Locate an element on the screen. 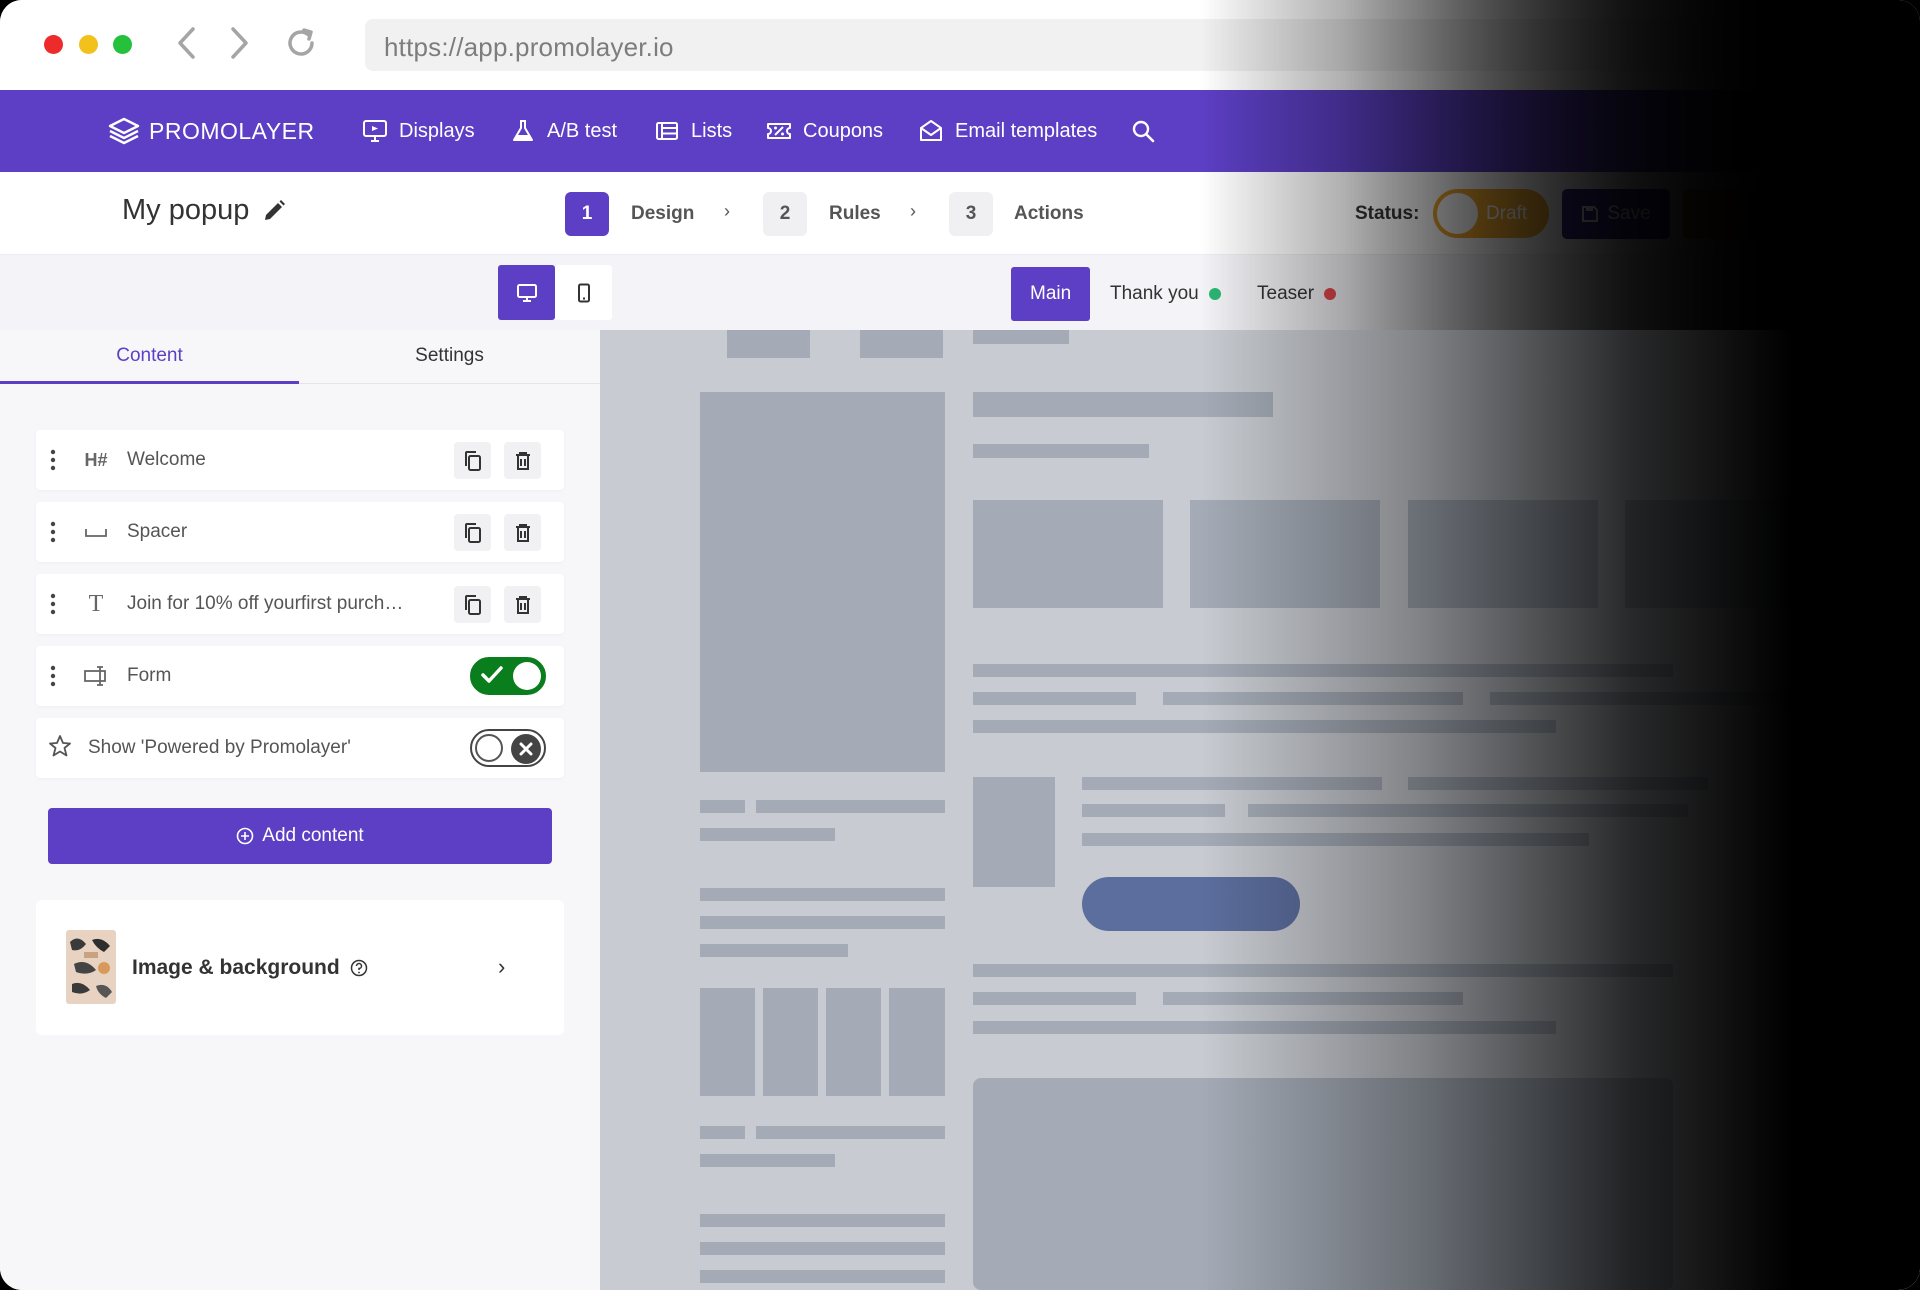  step-actions-label: Actions is located at coordinates (1049, 214).